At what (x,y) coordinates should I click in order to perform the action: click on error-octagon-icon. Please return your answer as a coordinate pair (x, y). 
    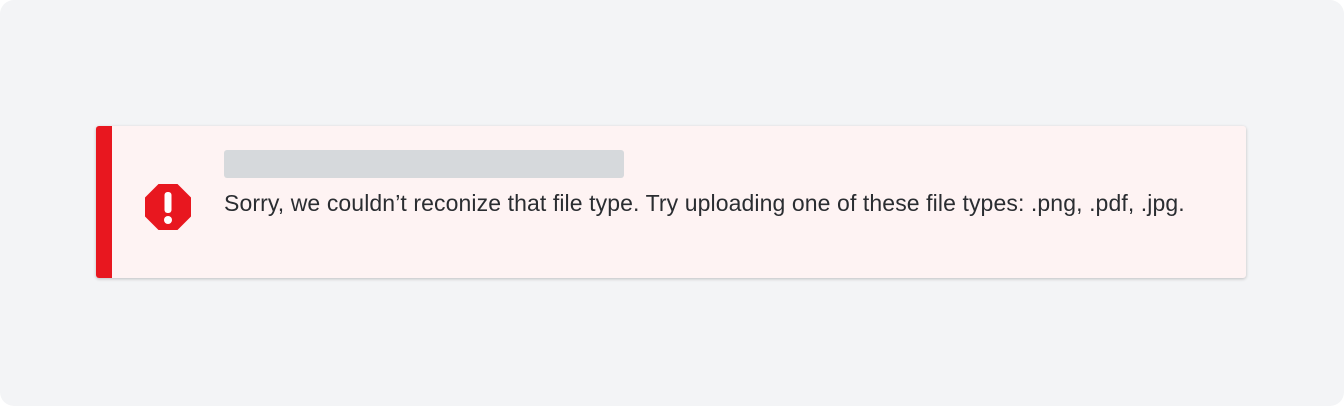
    Looking at the image, I should click on (168, 207).